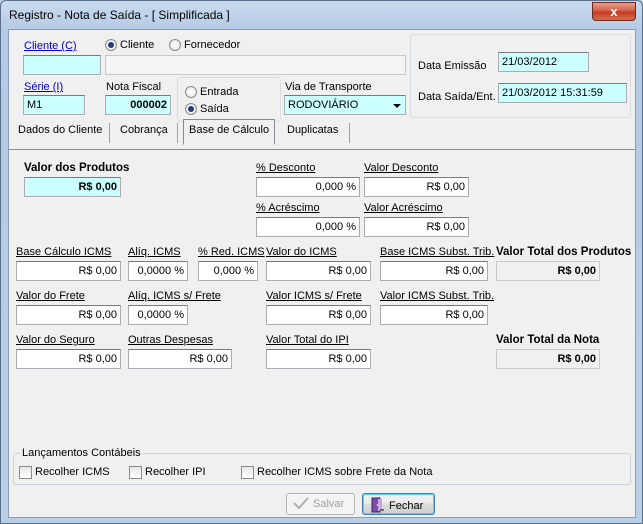 This screenshot has height=524, width=643. What do you see at coordinates (318, 359) in the screenshot?
I see `total-ipi-input: R$ 0,00` at bounding box center [318, 359].